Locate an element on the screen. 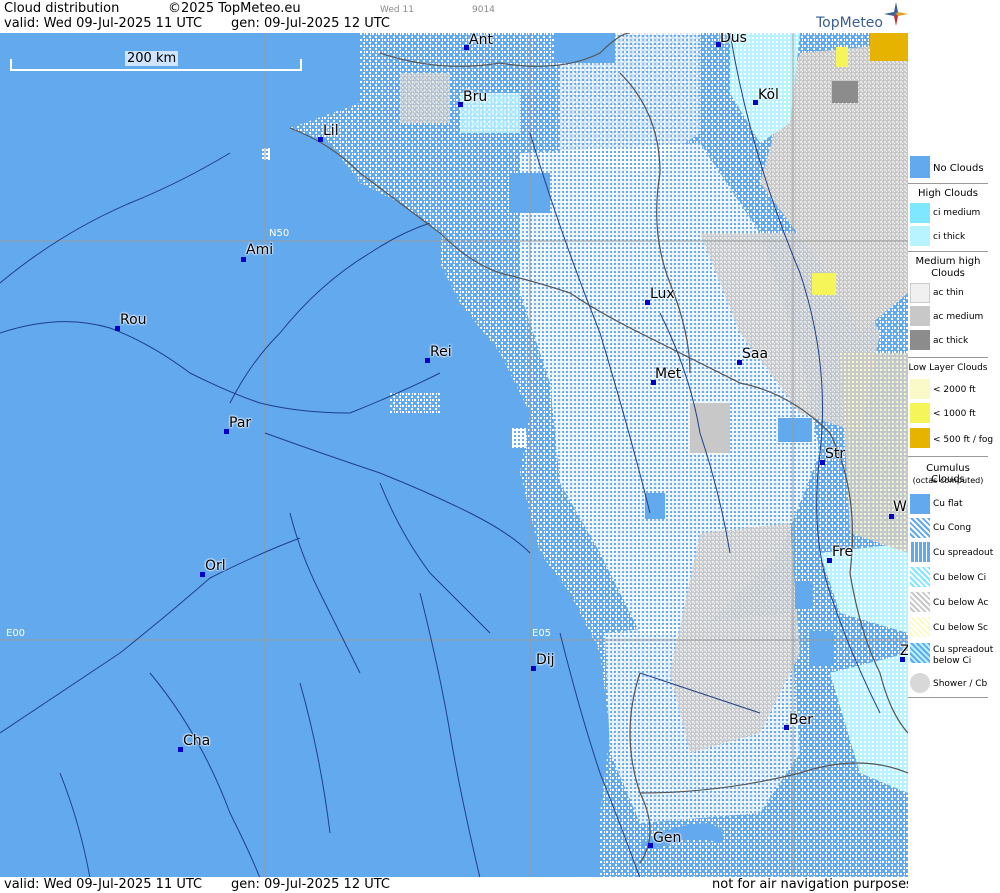 This screenshot has width=1000, height=893. topmeteo-logo-text: TopMeteo is located at coordinates (849, 23).